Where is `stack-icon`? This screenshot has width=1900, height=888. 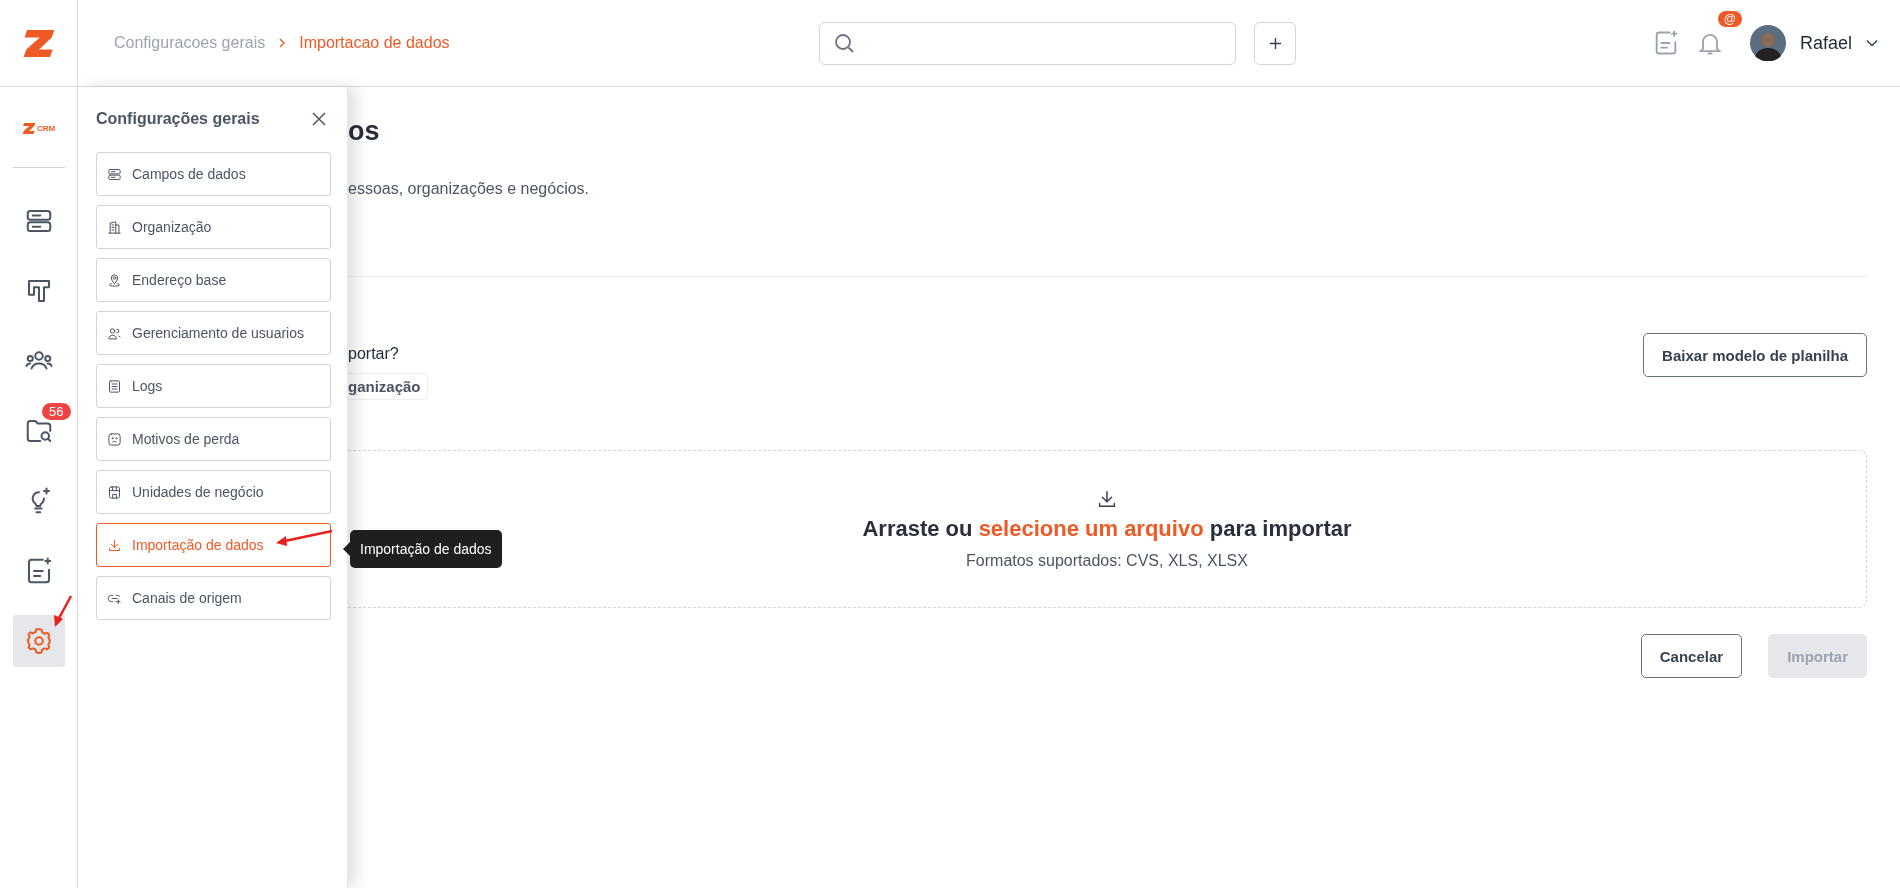 stack-icon is located at coordinates (114, 174).